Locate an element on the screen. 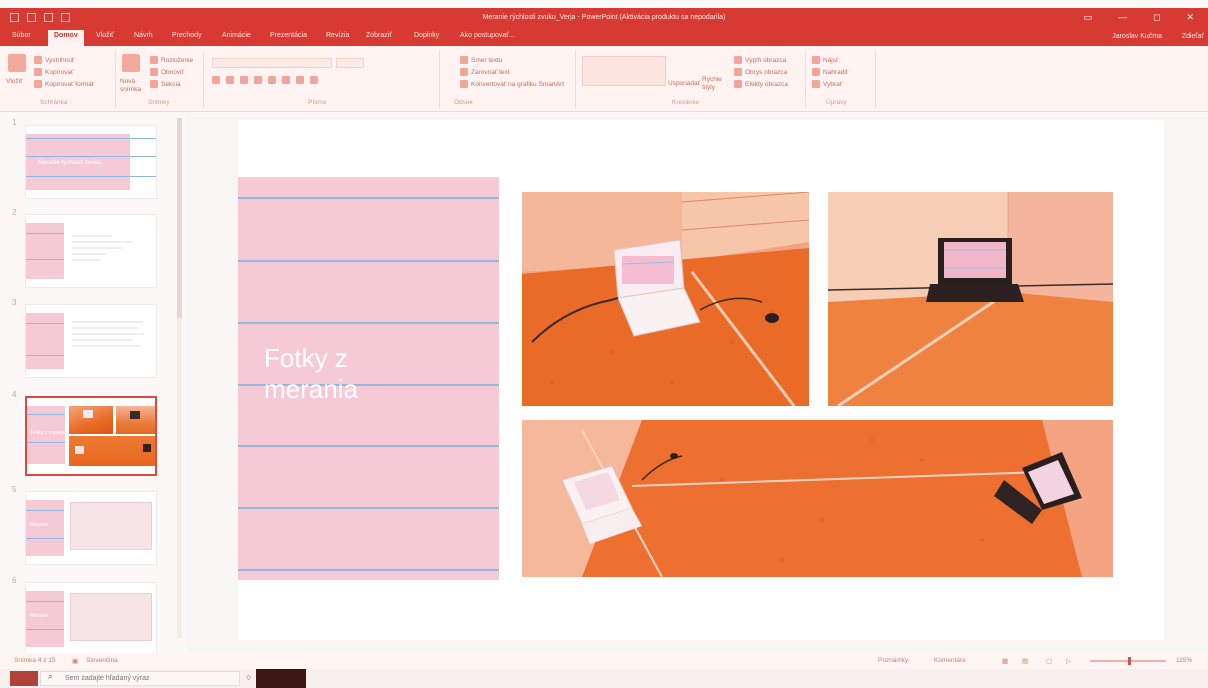  shape-effects-button: Efekty obrazca is located at coordinates (761, 84).